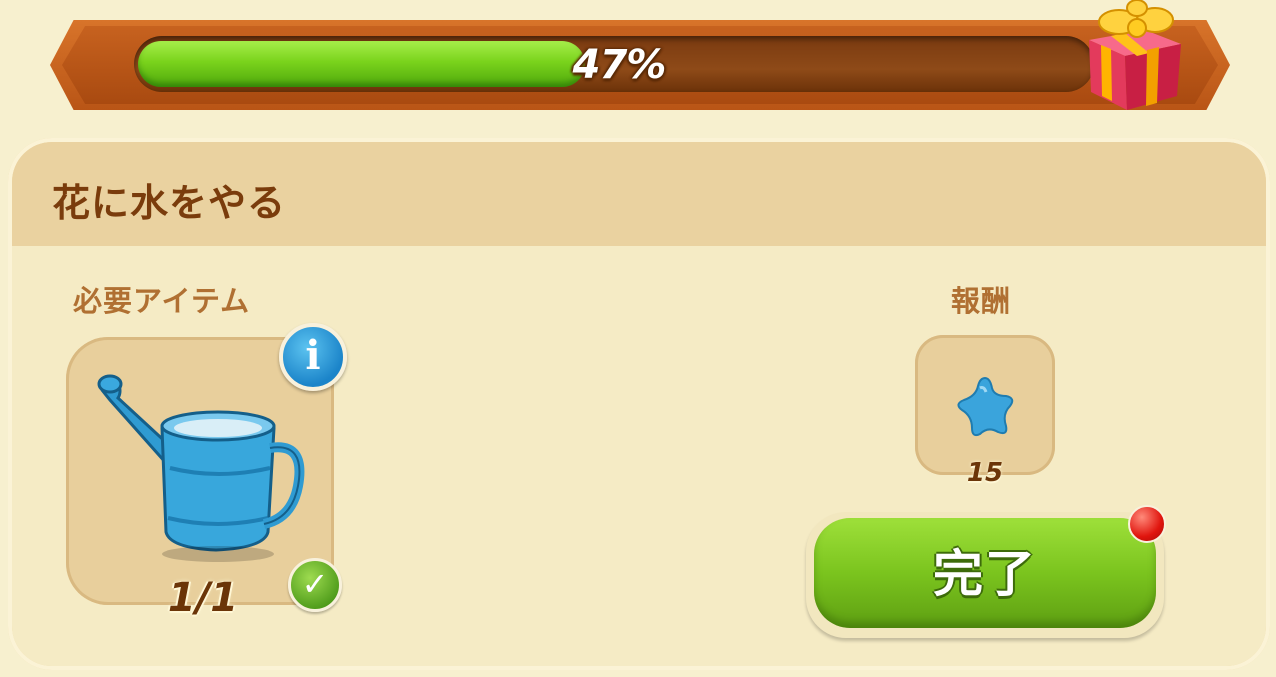 The image size is (1276, 677). I want to click on complete-button: 完了, so click(985, 575).